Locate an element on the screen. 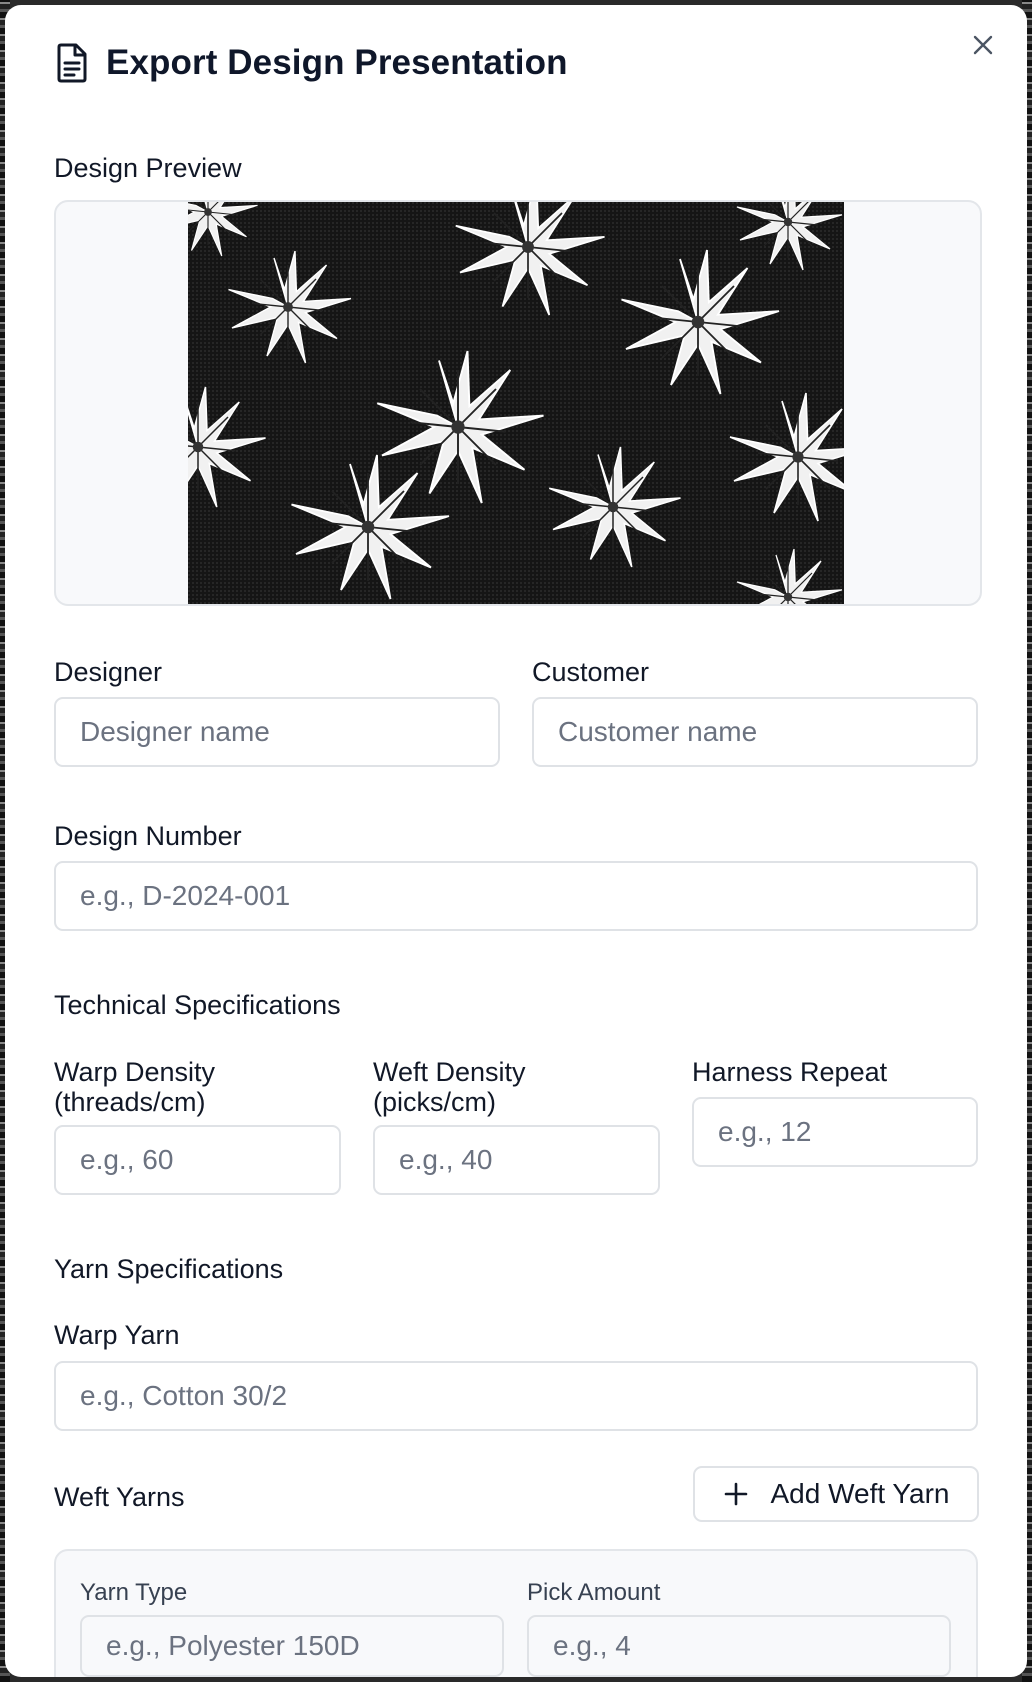 The image size is (1032, 1682). dialog-title: Export Design Presentation is located at coordinates (337, 62).